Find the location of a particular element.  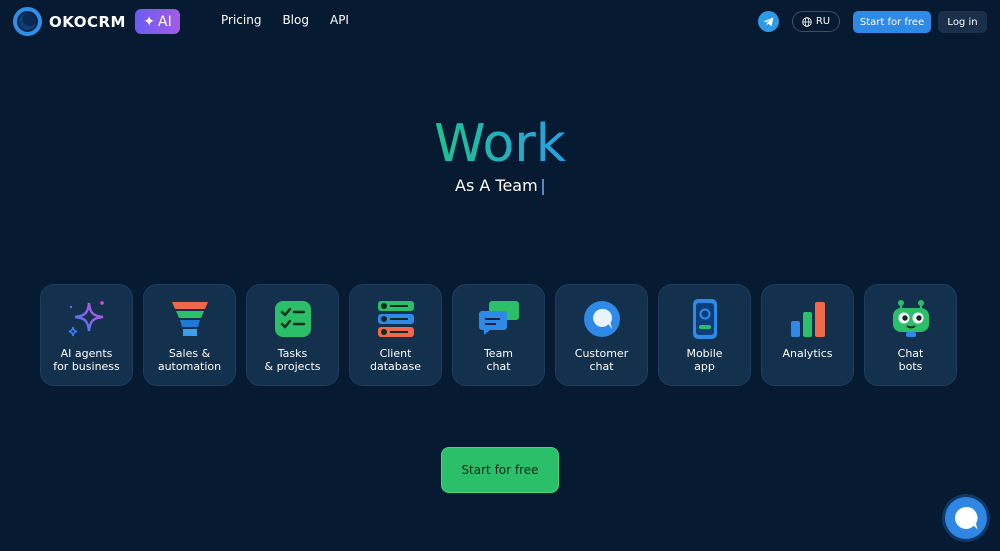

feature-label: Customer chat is located at coordinates (601, 360).